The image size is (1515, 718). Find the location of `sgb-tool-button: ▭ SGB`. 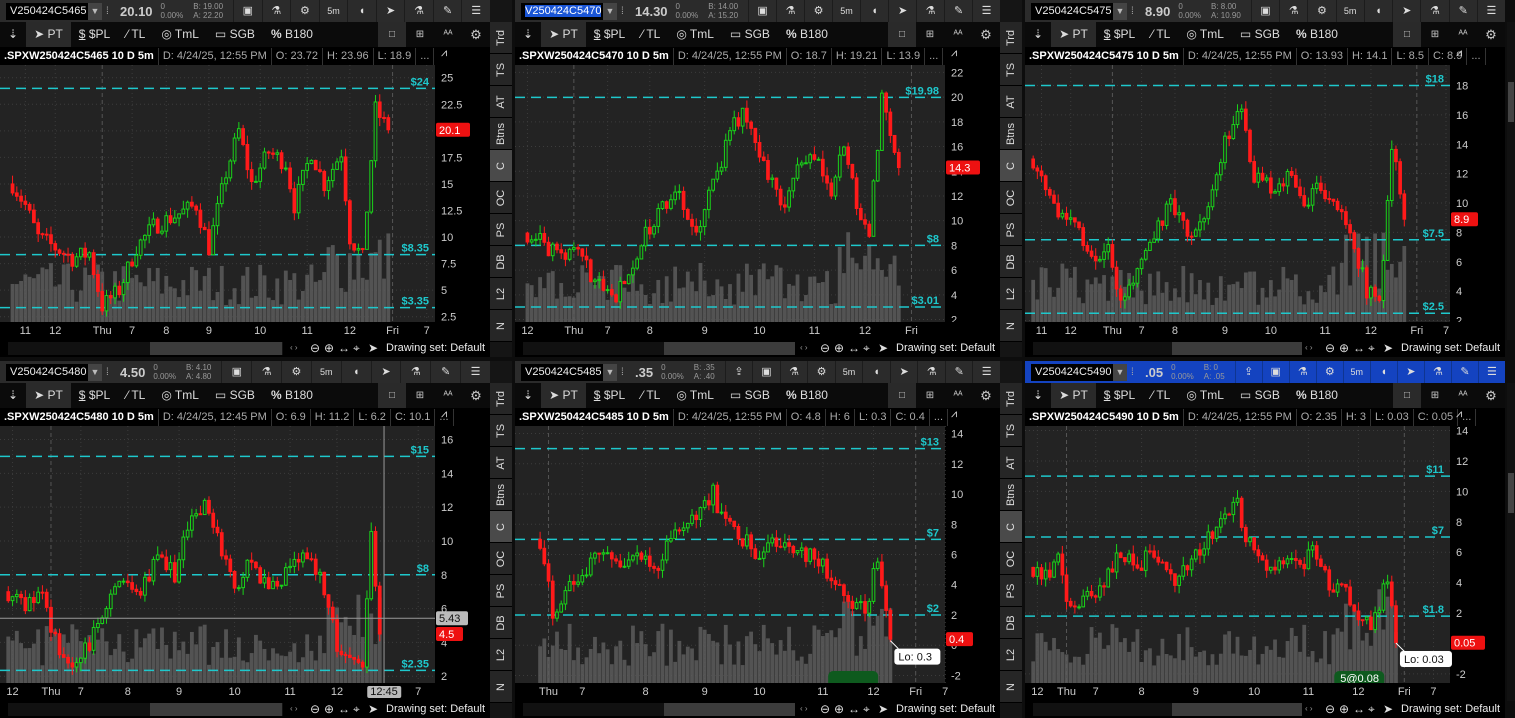

sgb-tool-button: ▭ SGB is located at coordinates (1260, 34).